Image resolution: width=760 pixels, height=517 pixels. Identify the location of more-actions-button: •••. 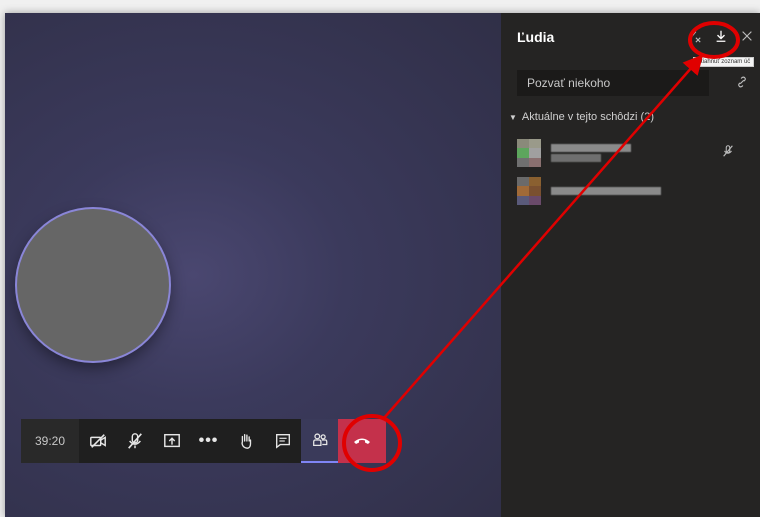
(208, 441).